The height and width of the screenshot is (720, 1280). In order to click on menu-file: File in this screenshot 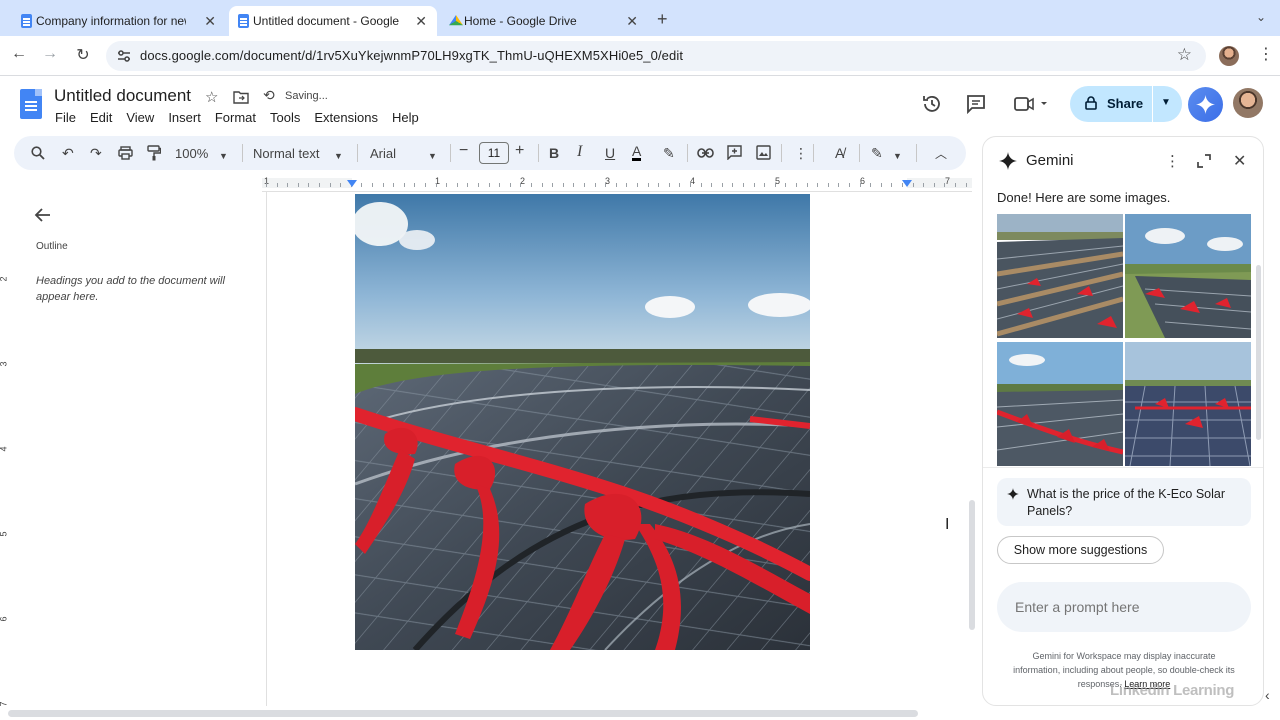, I will do `click(65, 117)`.